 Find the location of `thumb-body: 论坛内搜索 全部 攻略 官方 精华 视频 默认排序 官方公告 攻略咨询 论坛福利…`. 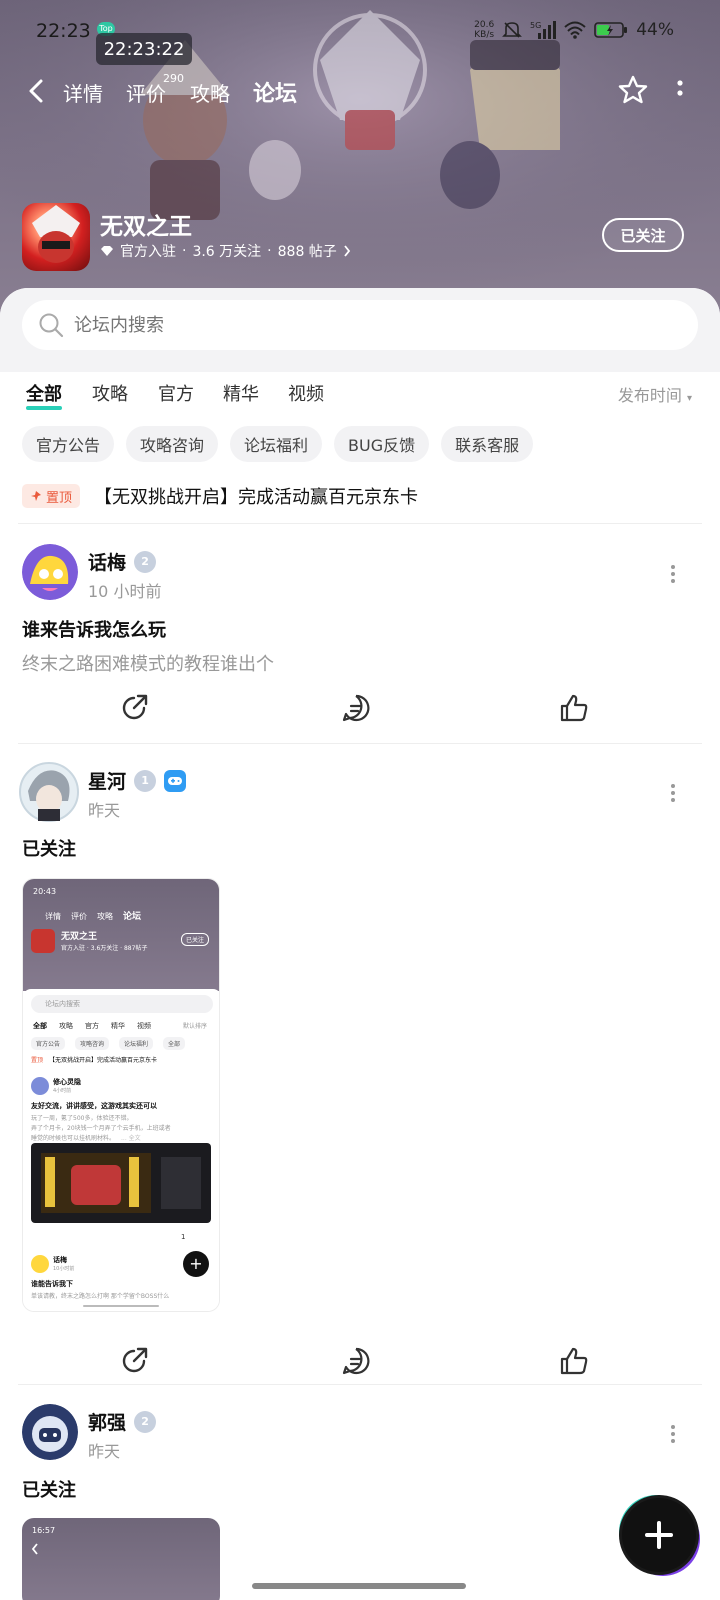

thumb-body: 论坛内搜索 全部 攻略 官方 精华 视频 默认排序 官方公告 攻略咨询 论坛福利… is located at coordinates (121, 1150).